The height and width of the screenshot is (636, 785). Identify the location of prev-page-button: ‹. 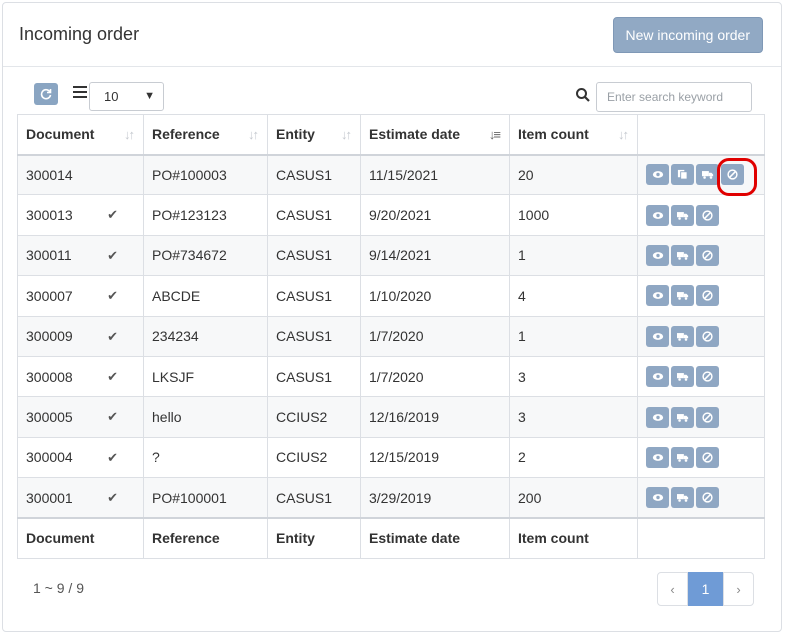
(672, 589).